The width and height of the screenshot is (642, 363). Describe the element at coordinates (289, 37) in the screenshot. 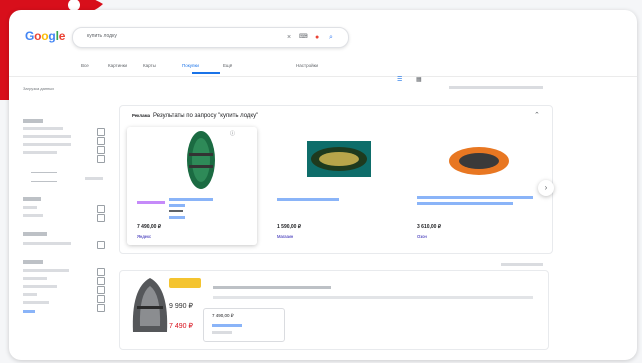

I see `clear-icon: ×` at that location.